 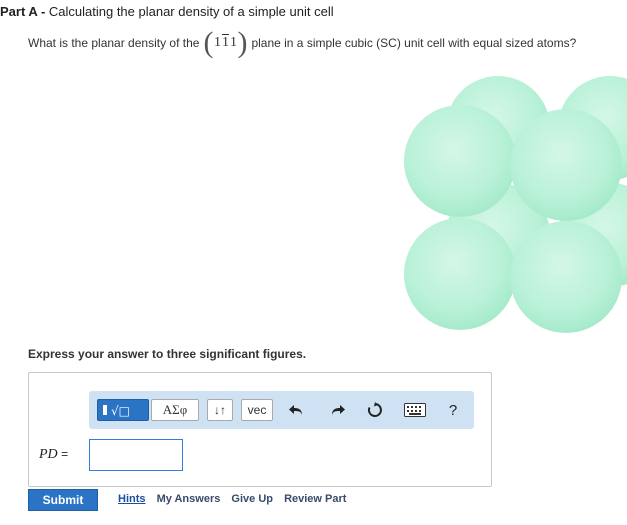 I want to click on miller-l: 1, so click(x=233, y=42).